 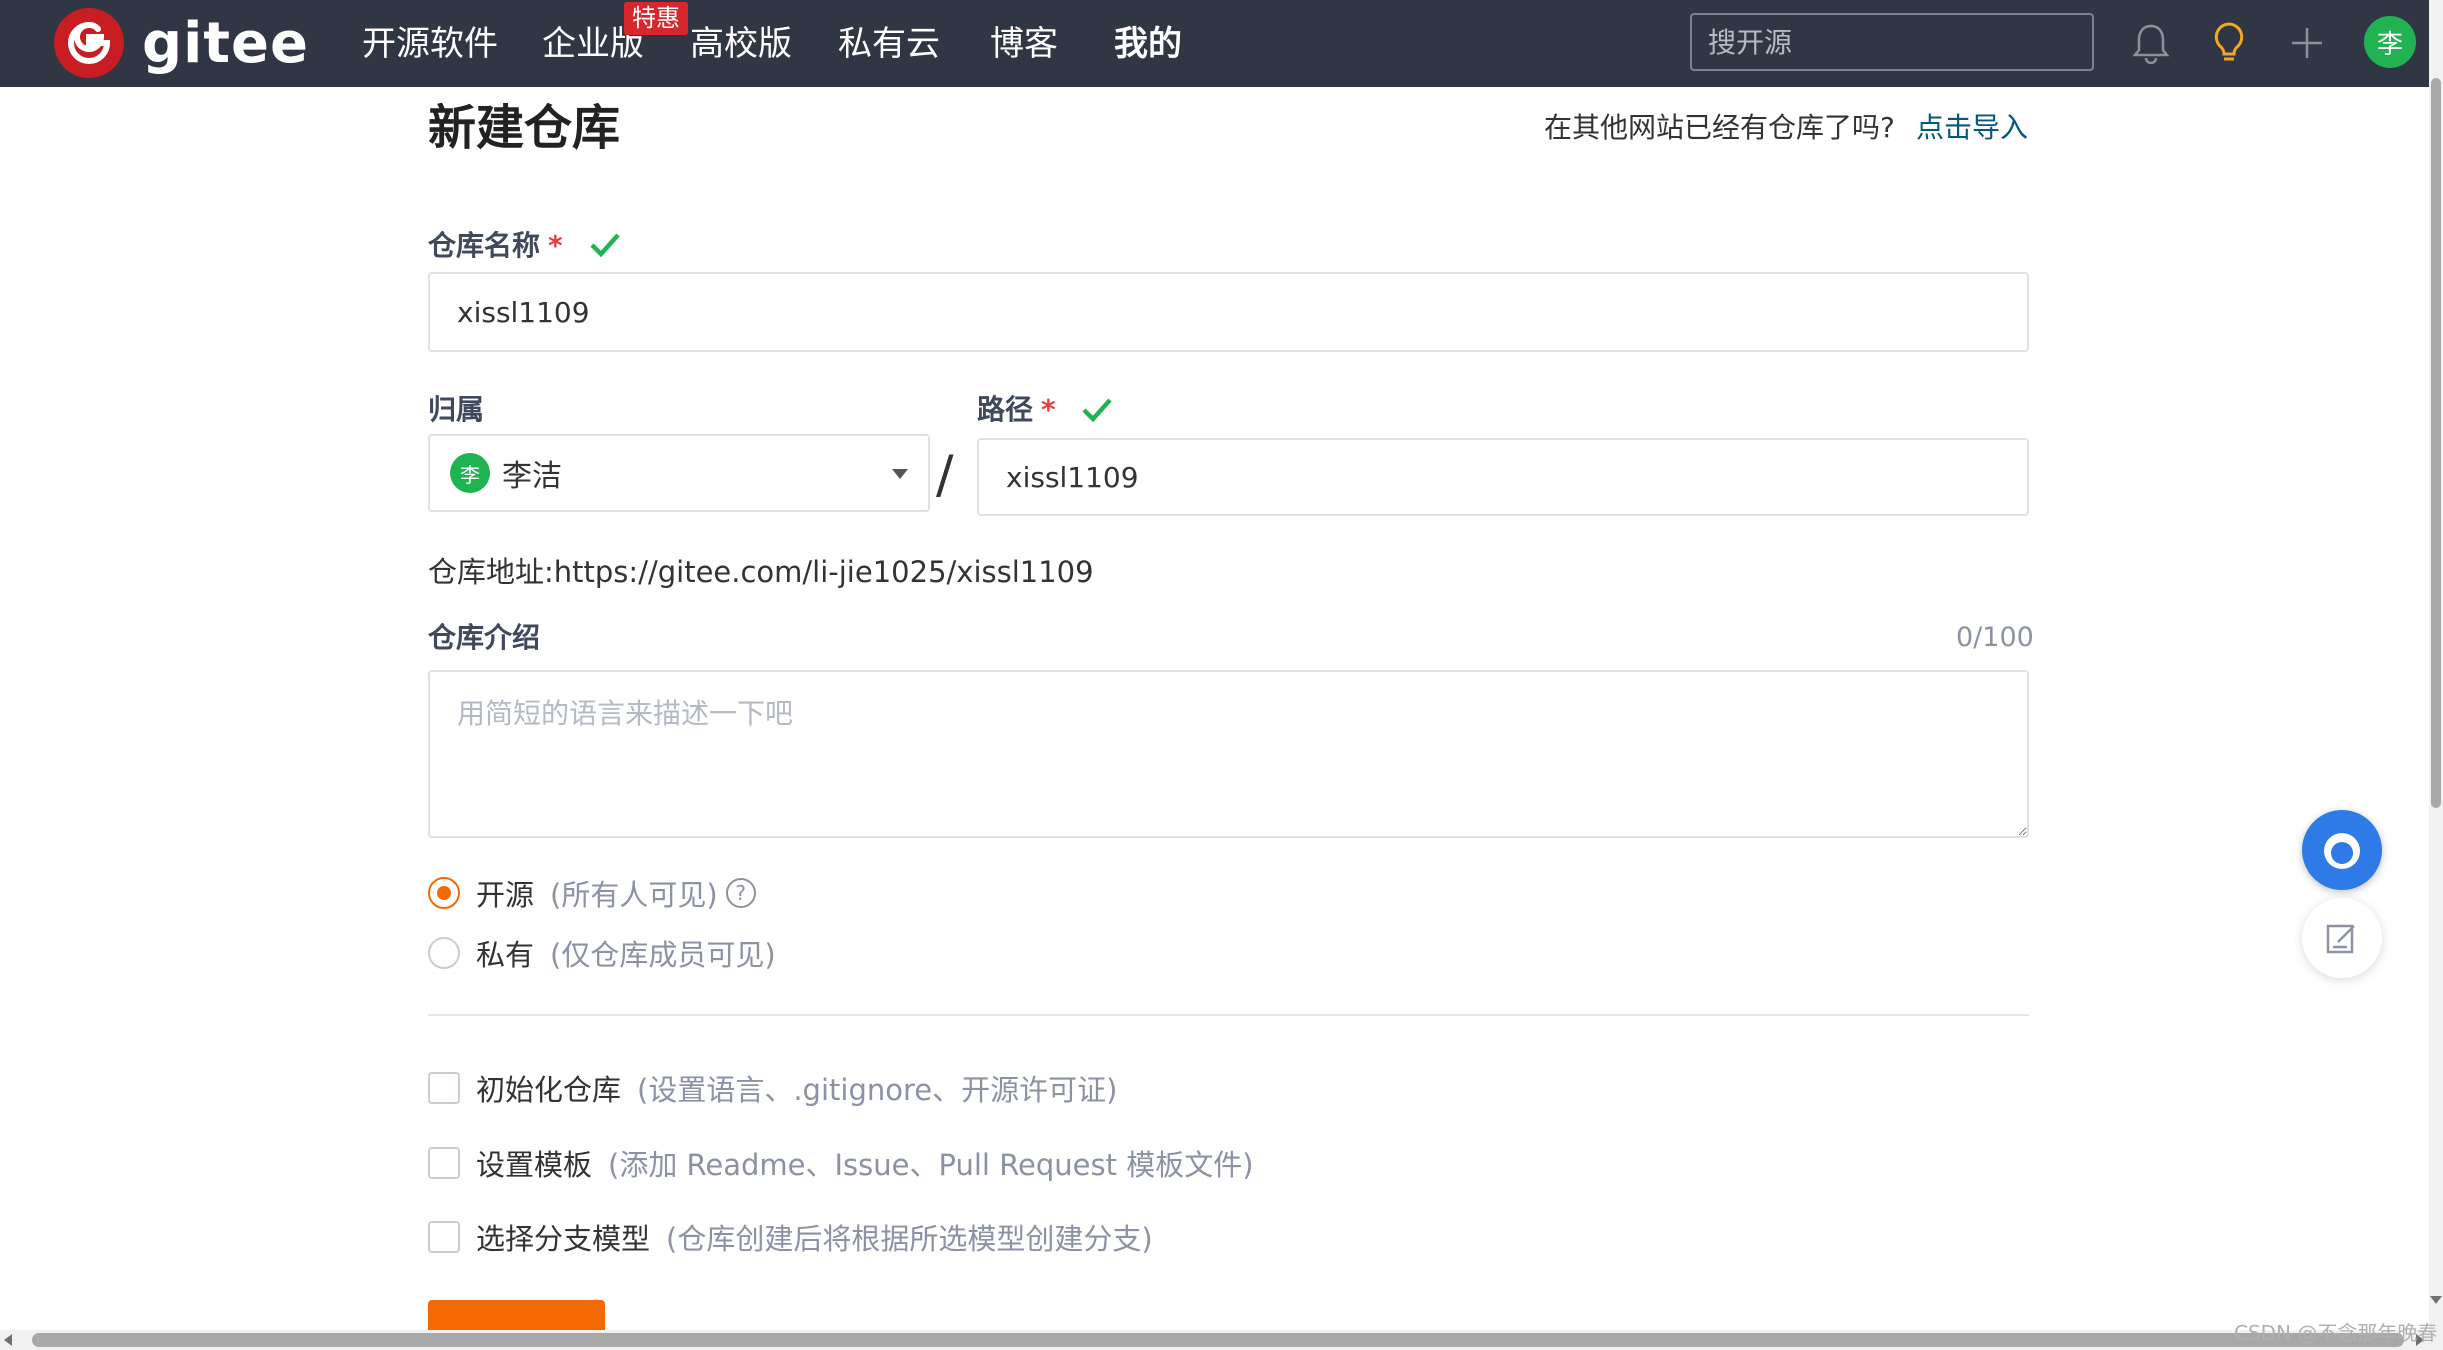 I want to click on owner-avatar: 李, so click(x=470, y=473).